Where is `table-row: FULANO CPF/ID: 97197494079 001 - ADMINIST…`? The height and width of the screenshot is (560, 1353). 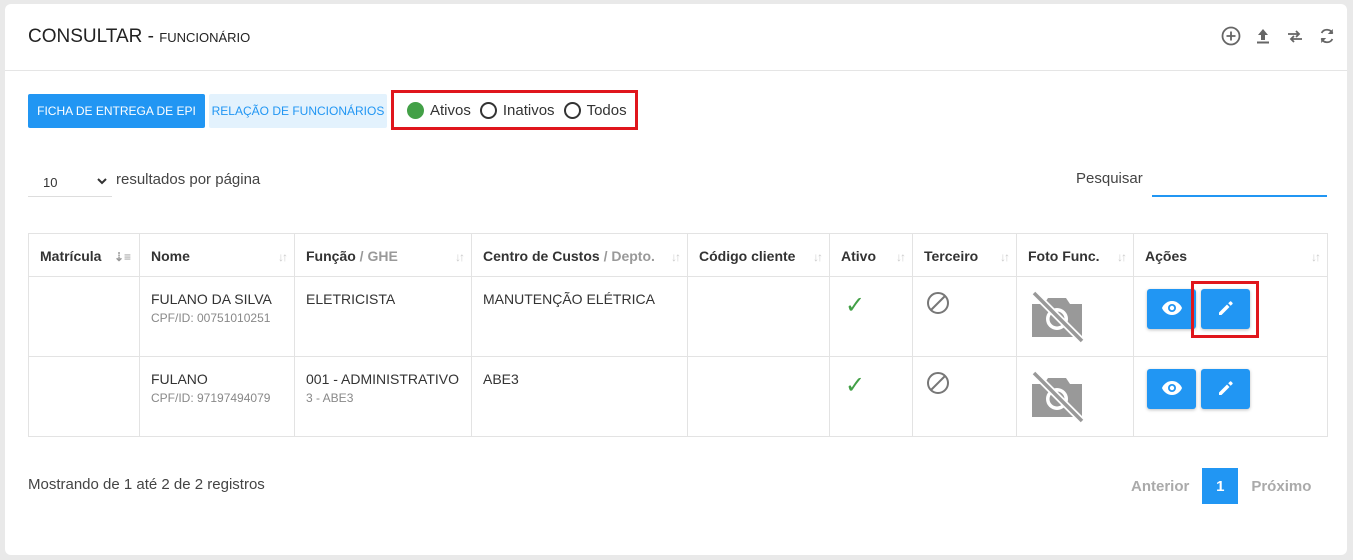 table-row: FULANO CPF/ID: 97197494079 001 - ADMINIST… is located at coordinates (678, 396).